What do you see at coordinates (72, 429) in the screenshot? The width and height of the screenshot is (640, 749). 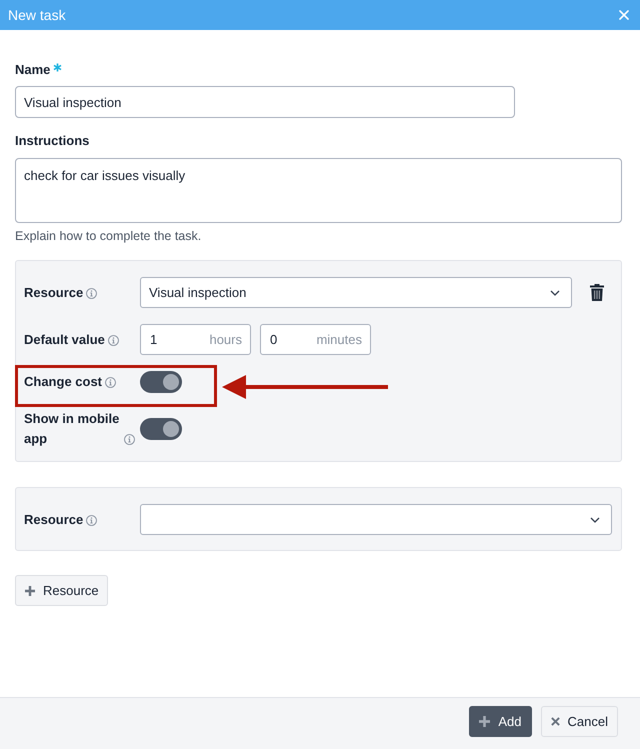 I see `field-label: Show in mobile app` at bounding box center [72, 429].